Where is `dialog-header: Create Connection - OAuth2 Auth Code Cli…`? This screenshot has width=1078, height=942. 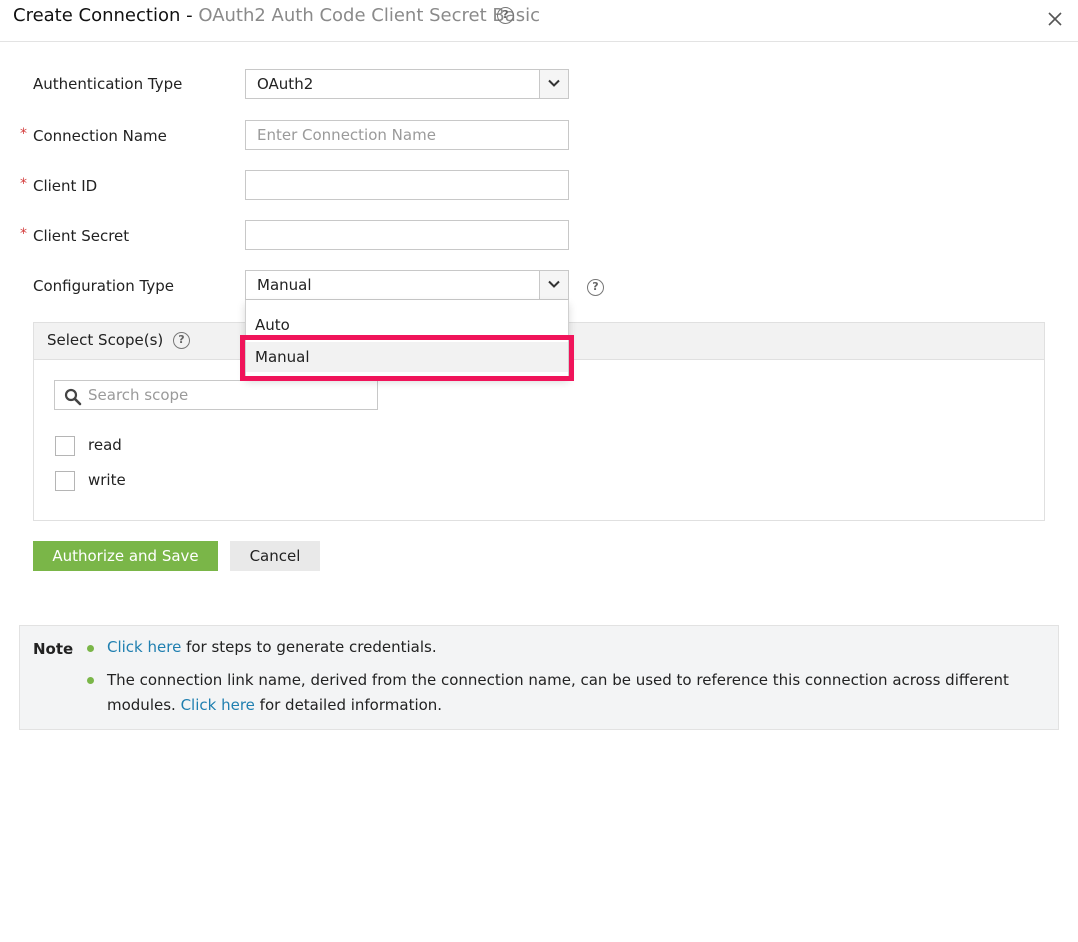
dialog-header: Create Connection - OAuth2 Auth Code Cli… is located at coordinates (539, 21).